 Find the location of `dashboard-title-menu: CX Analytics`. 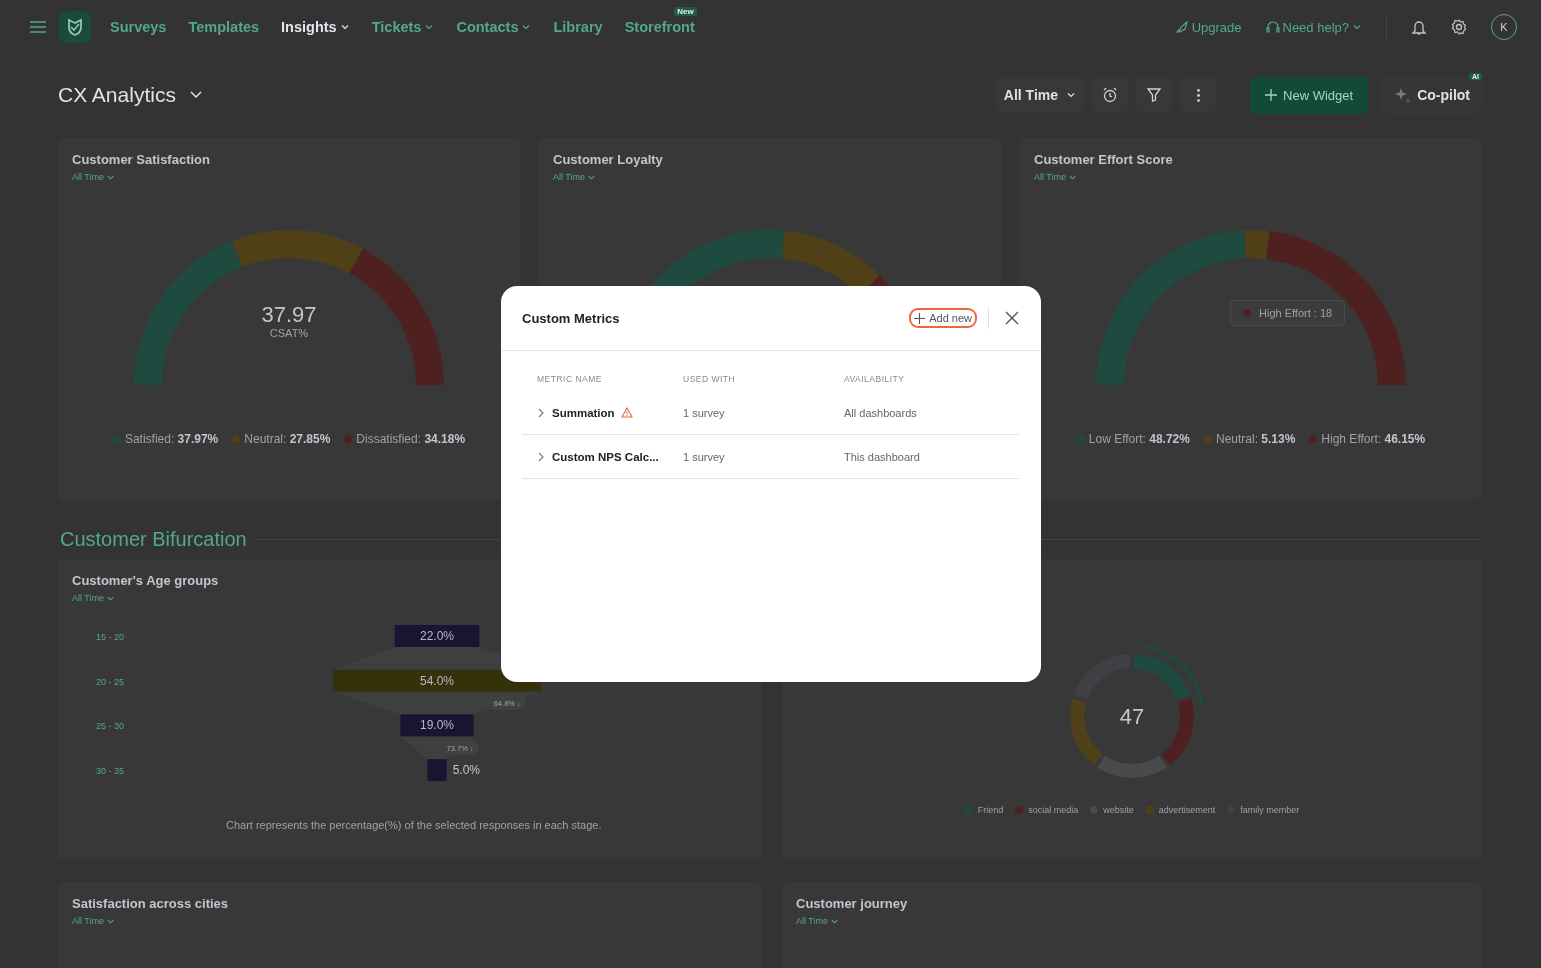

dashboard-title-menu: CX Analytics is located at coordinates (130, 95).